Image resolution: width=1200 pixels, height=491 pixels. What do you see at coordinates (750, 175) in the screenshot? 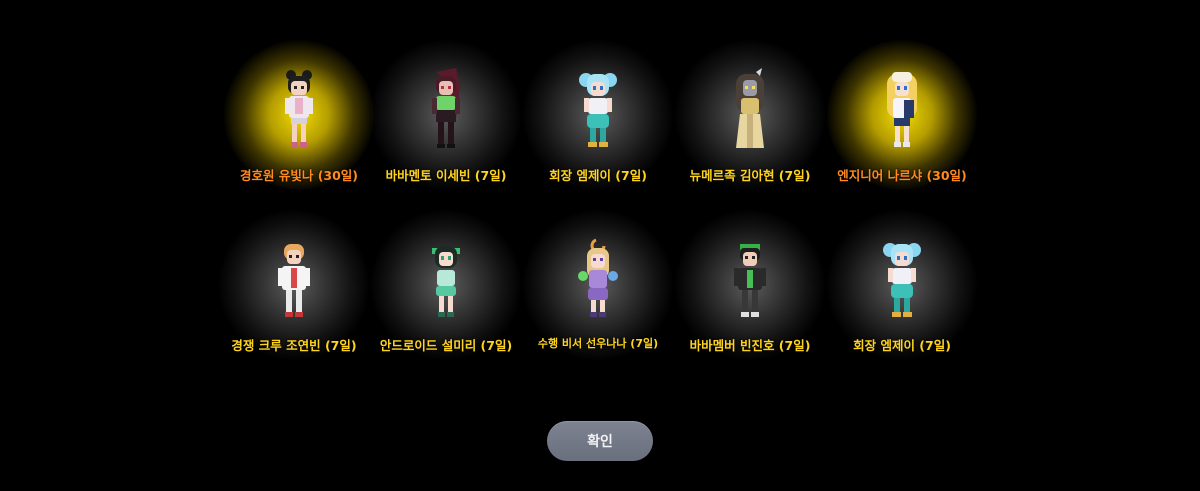
I see `reward-label: 뉴메르족 김아현 (7일)` at bounding box center [750, 175].